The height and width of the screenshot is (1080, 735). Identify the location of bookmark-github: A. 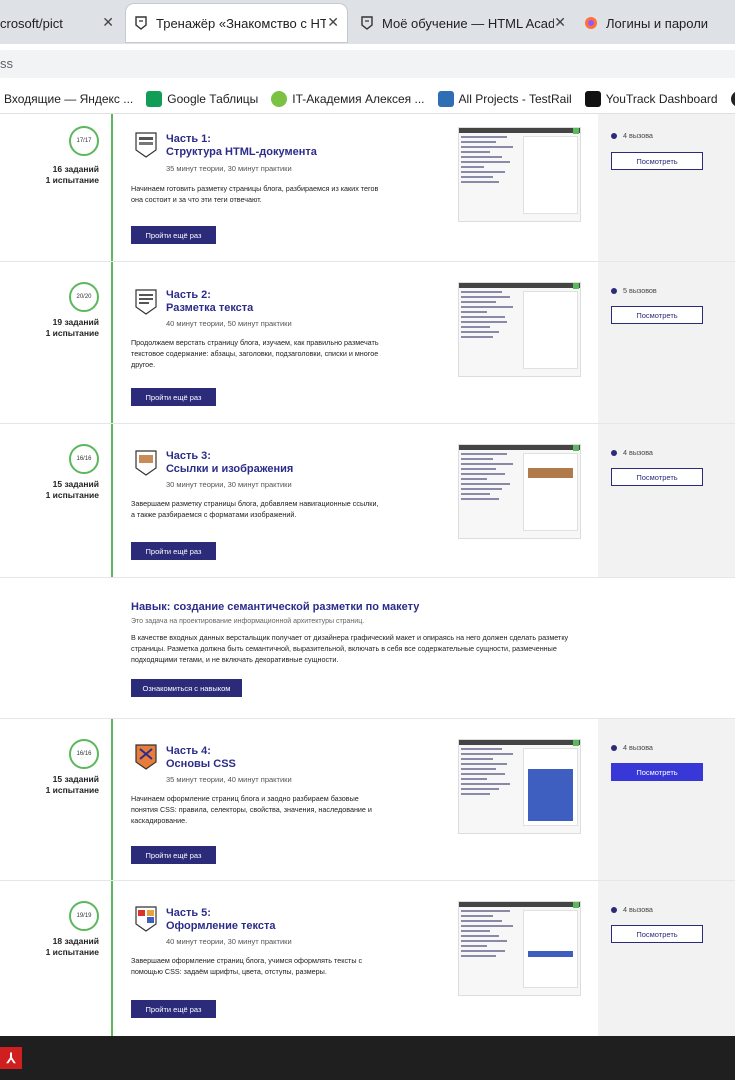
(732, 98).